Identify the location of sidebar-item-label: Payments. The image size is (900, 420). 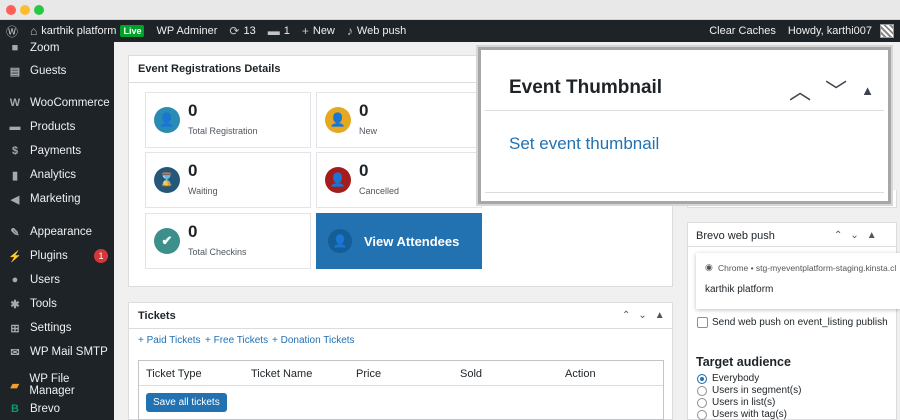
(56, 151).